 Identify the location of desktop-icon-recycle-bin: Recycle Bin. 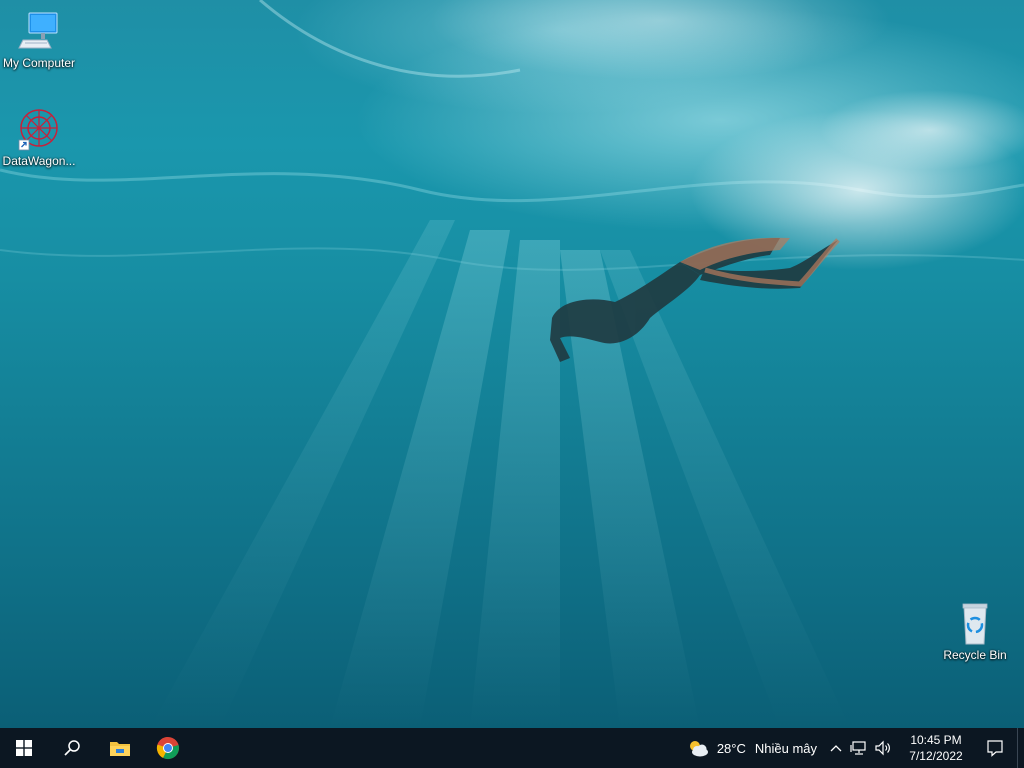
(975, 632).